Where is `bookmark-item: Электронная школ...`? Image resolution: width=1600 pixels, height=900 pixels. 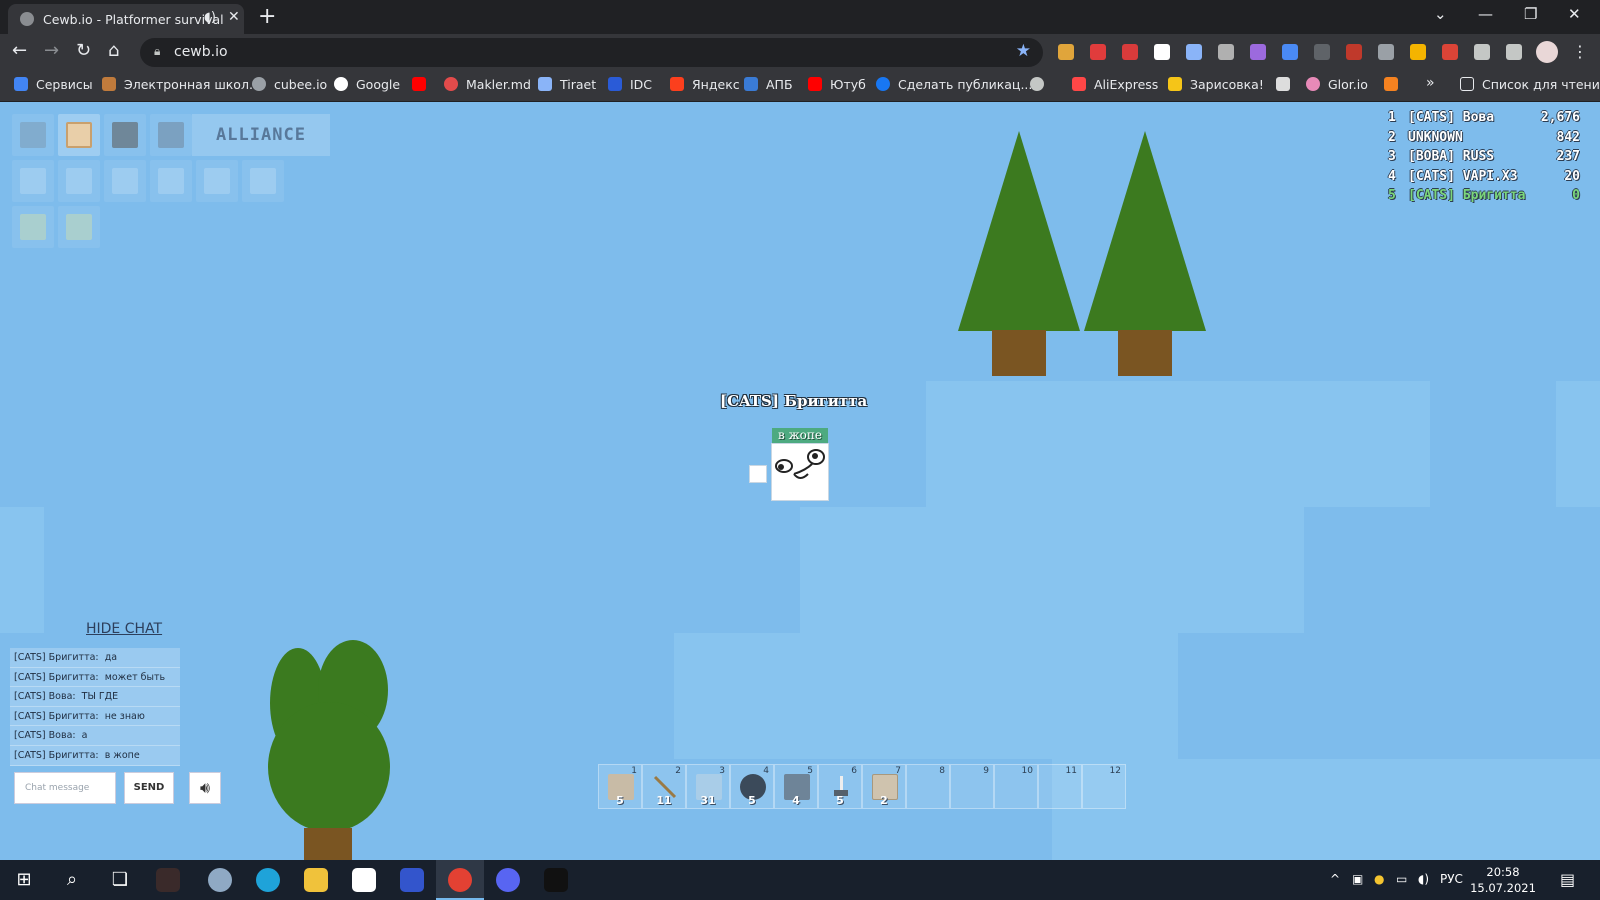 bookmark-item: Электронная школ... is located at coordinates (181, 84).